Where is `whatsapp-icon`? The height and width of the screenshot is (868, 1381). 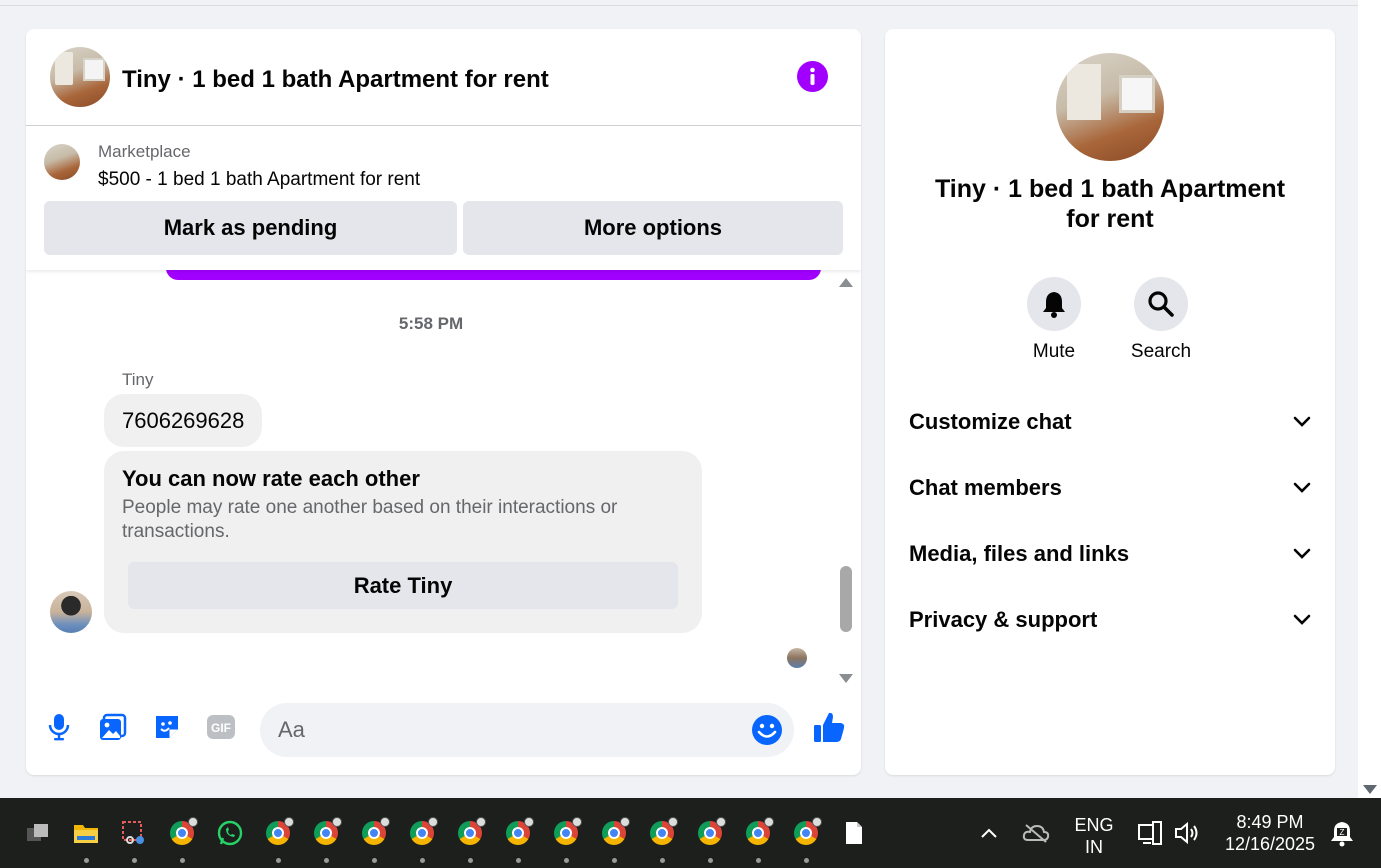
whatsapp-icon is located at coordinates (230, 833).